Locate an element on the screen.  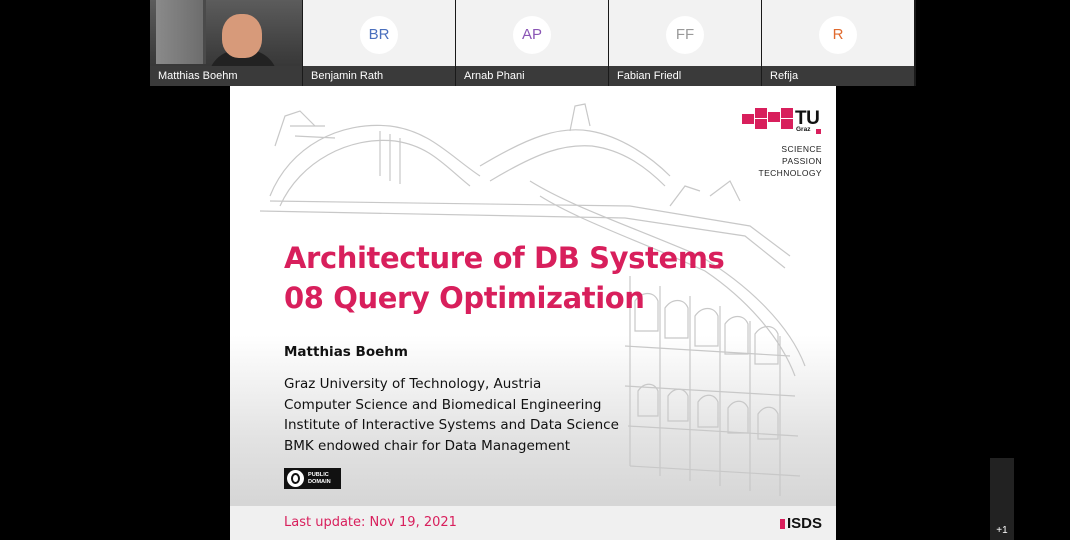
participant-tile: BR Benjamin Rath is located at coordinates (379, 43).